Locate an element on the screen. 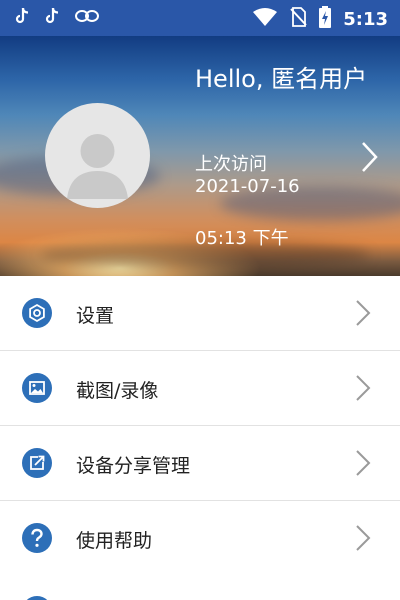 This screenshot has height=600, width=400. link-icon is located at coordinates (87, 18).